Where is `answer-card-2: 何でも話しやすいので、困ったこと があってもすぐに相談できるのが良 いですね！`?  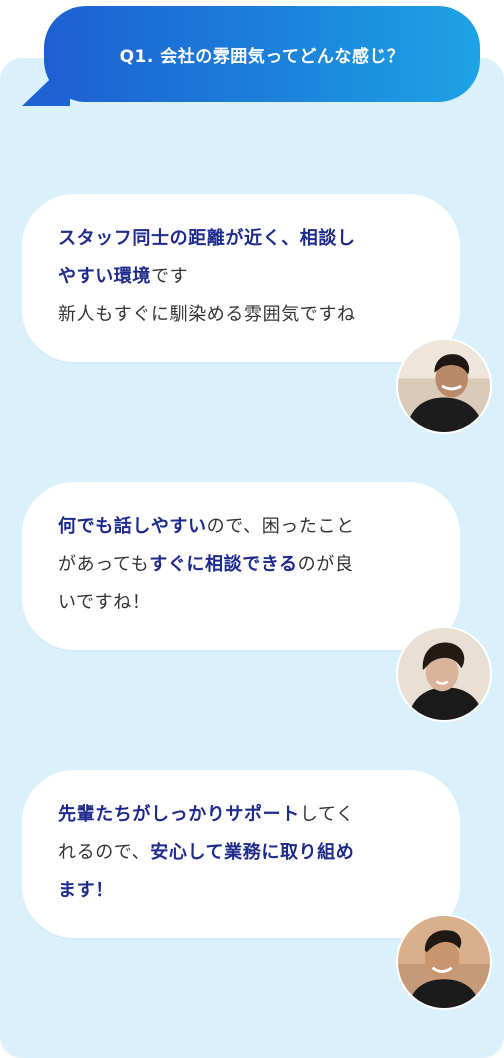
answer-card-2: 何でも話しやすいので、困ったこと があってもすぐに相談できるのが良 いですね！ is located at coordinates (241, 566).